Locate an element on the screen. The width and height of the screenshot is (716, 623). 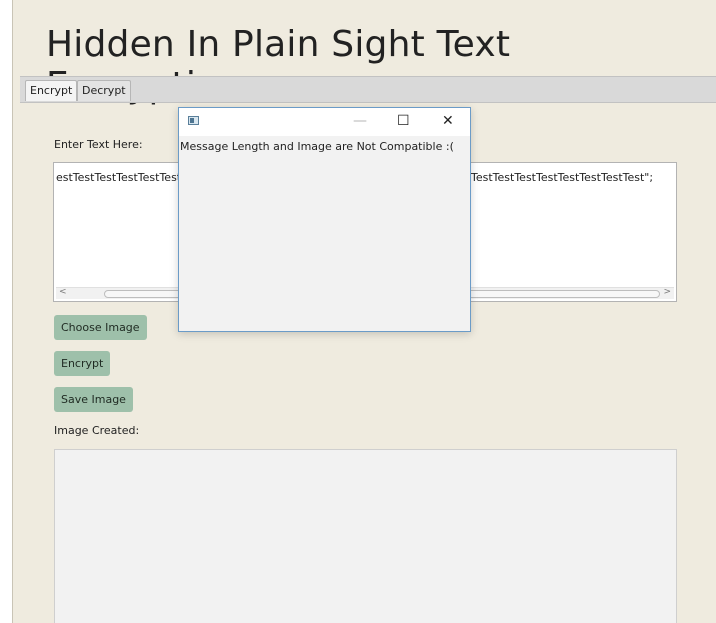
output-label: Image Created: is located at coordinates (97, 430).